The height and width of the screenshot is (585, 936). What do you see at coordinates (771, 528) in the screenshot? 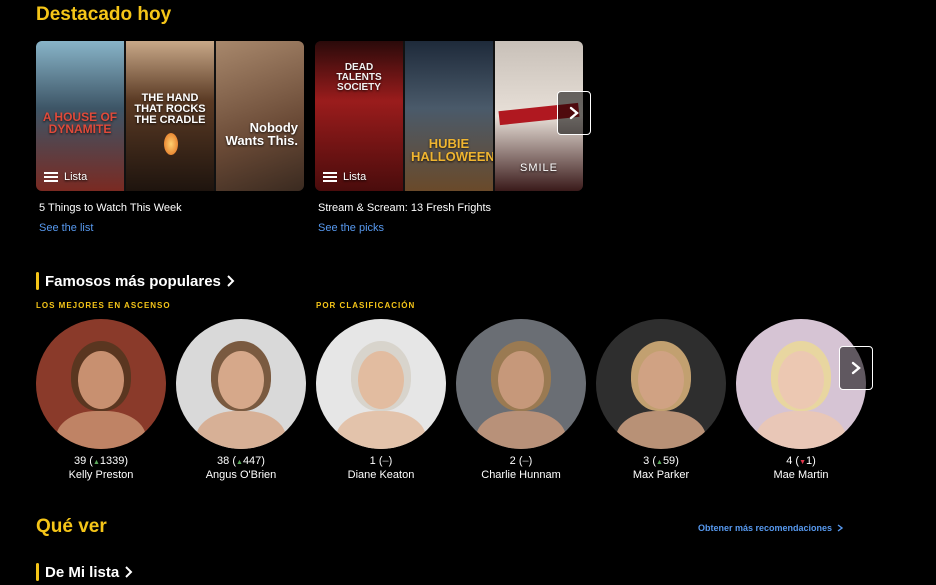
I see `more-recommendations-link: Obtener más recomendaciones` at bounding box center [771, 528].